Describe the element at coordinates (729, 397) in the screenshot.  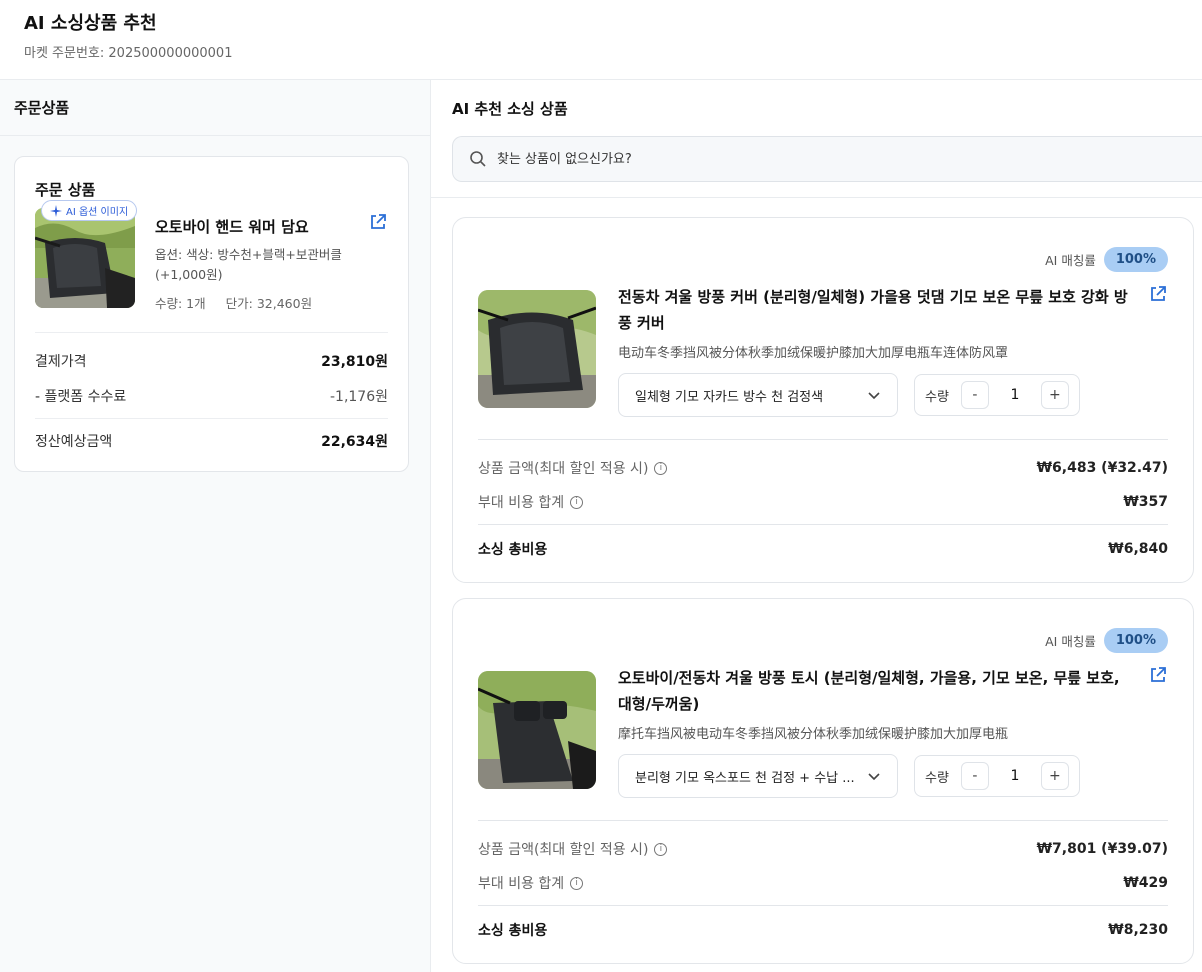
I see `option-select-value: 일체형 기모 자카드 방수 천 검정색` at that location.